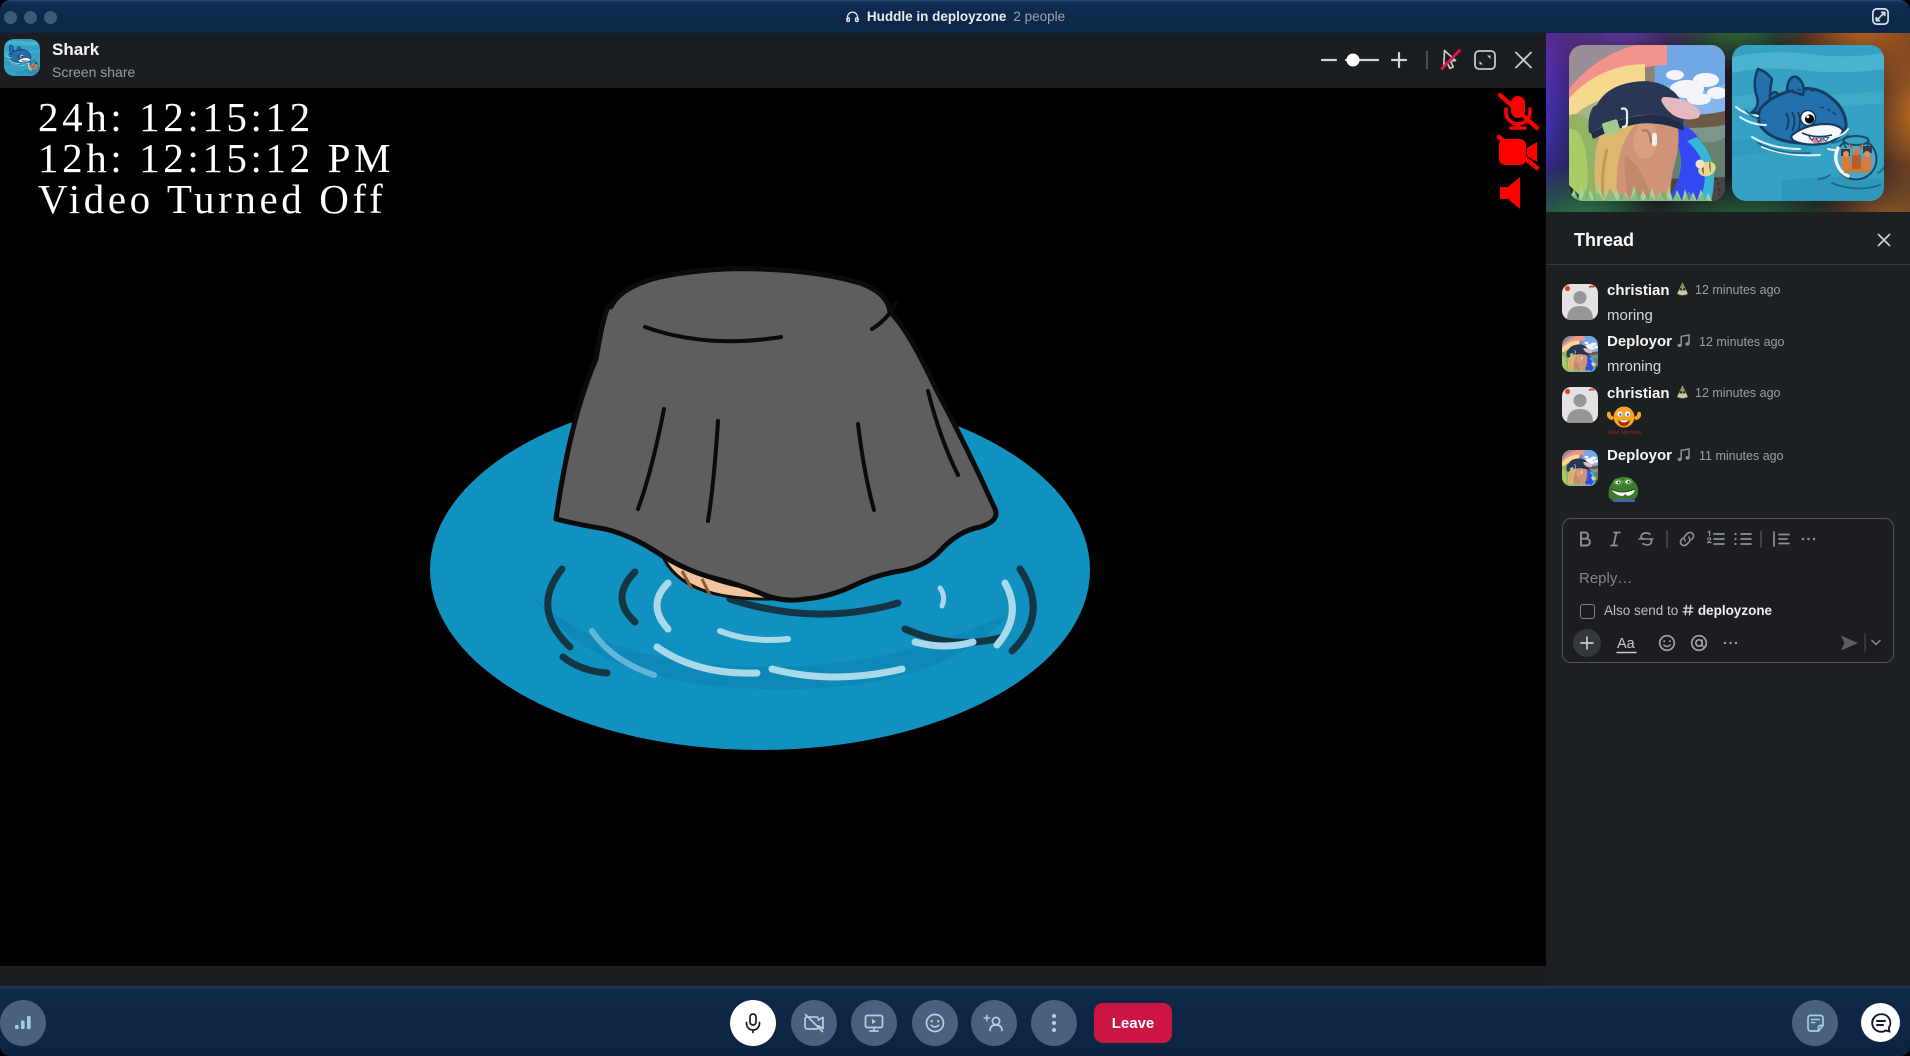 This screenshot has width=1910, height=1056. Describe the element at coordinates (1624, 432) in the screenshot. I see `svg-text: Good Morning` at that location.